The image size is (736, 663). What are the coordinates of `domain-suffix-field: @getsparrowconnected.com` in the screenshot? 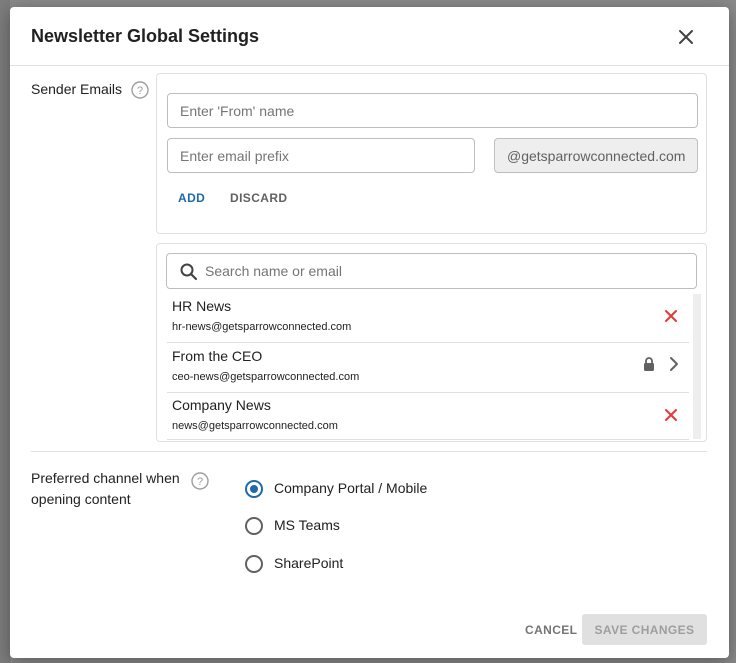 It's located at (596, 155).